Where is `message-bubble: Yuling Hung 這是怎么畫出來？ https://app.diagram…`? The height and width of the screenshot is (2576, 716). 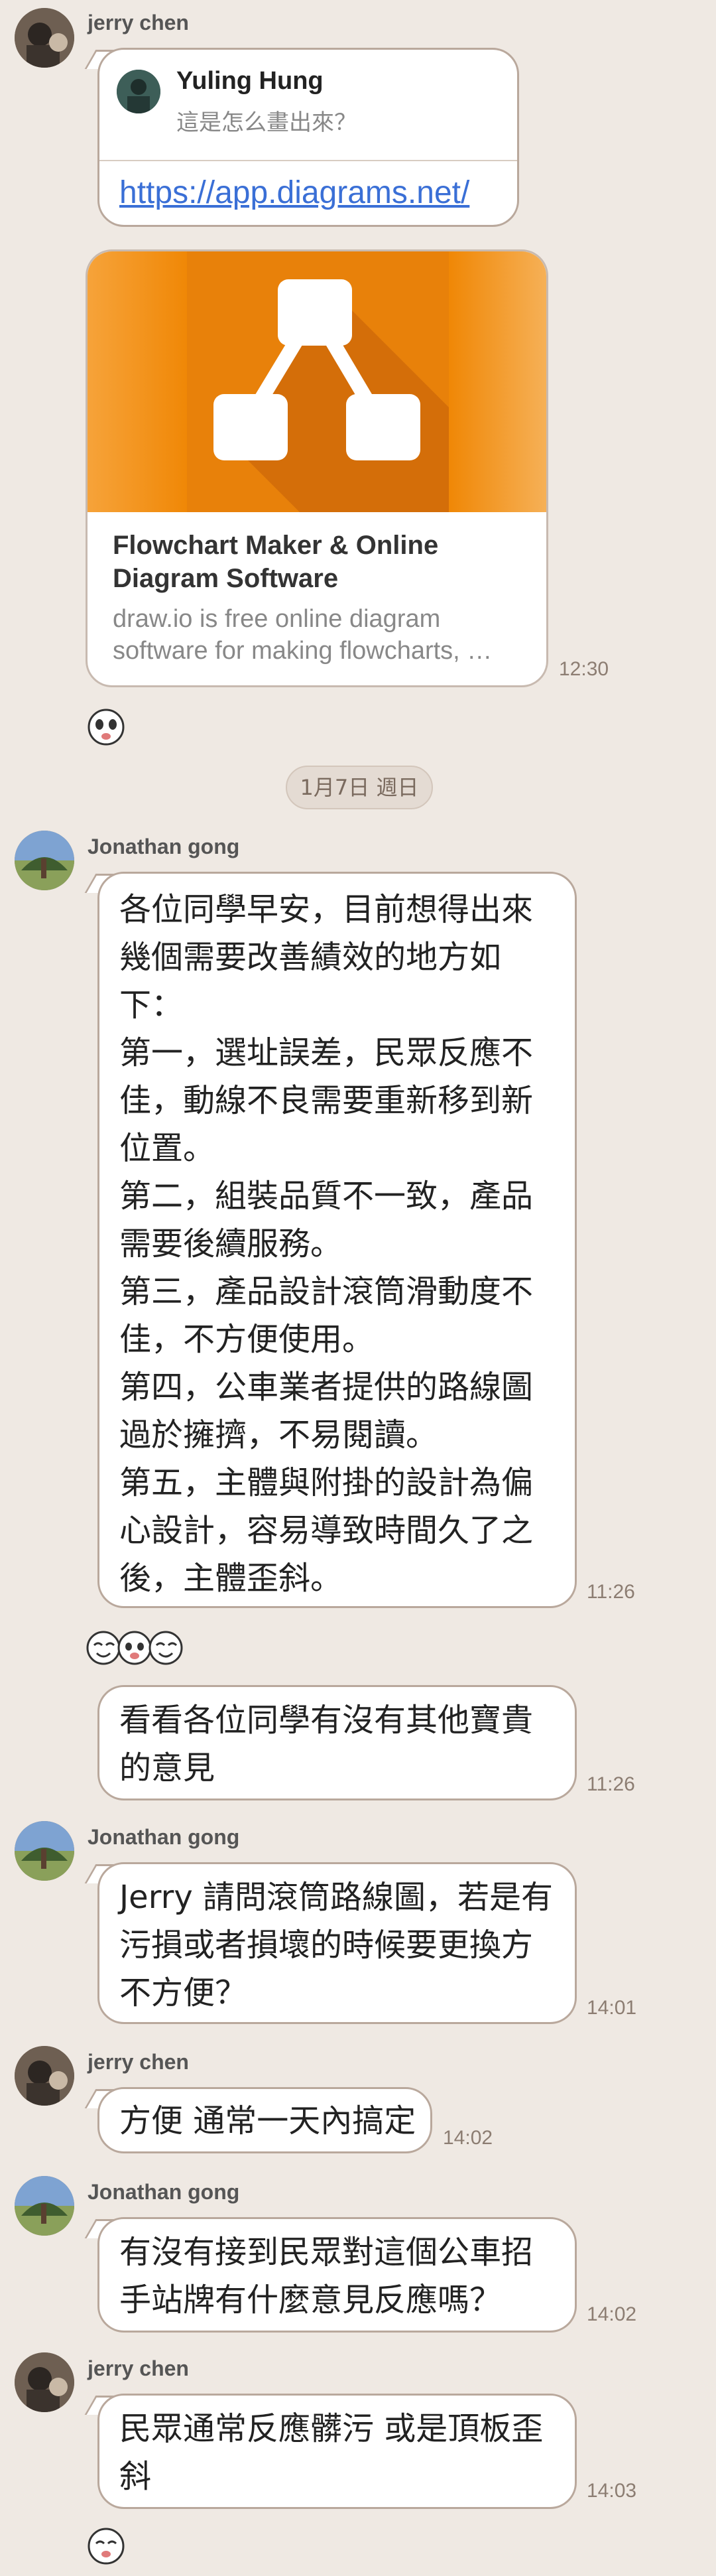
message-bubble: Yuling Hung 這是怎么畫出來？ https://app.diagram… is located at coordinates (308, 137).